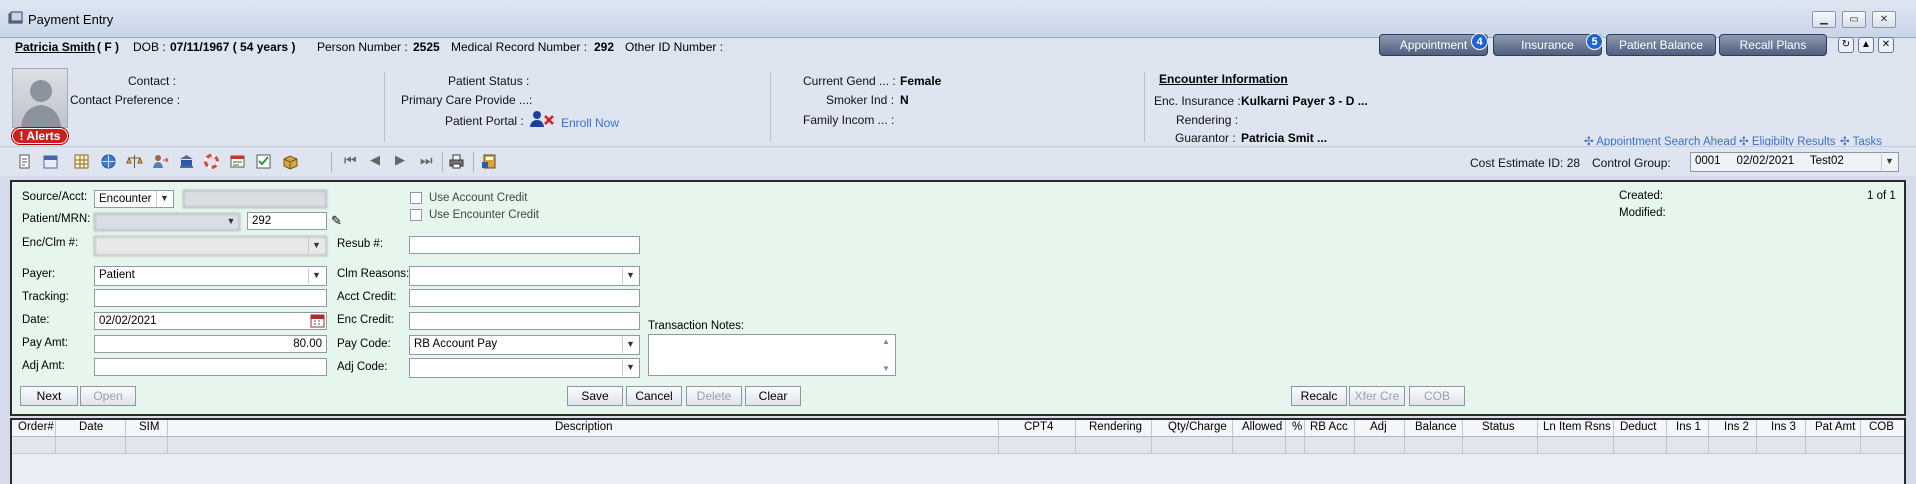  I want to click on adj-code-select, so click(524, 368).